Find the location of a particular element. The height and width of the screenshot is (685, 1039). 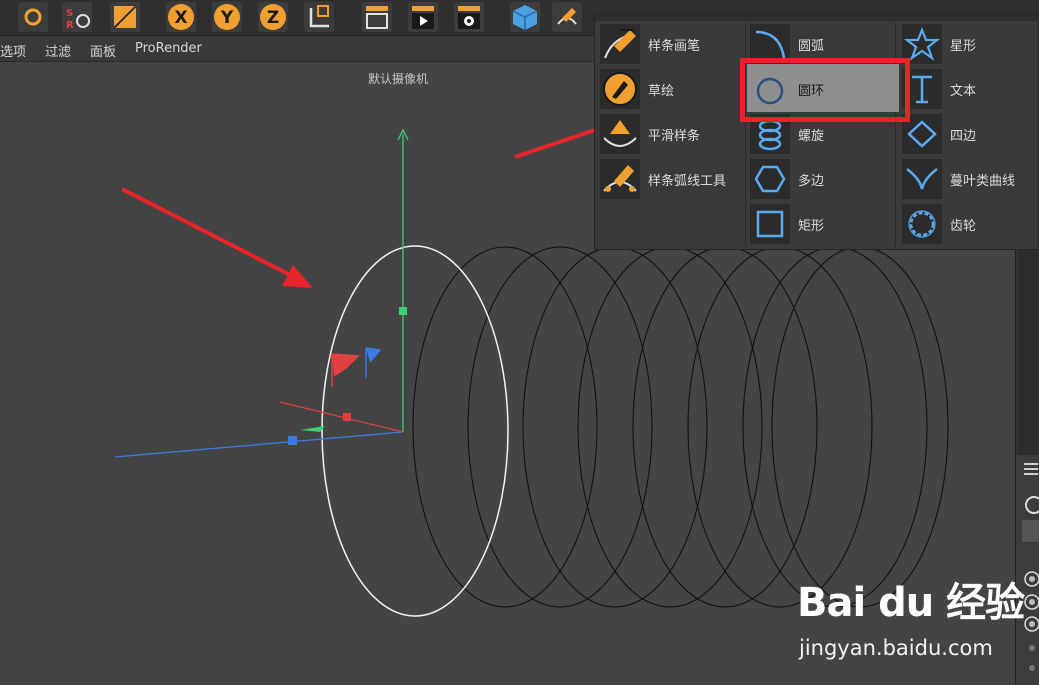

y-axis-icon: Y is located at coordinates (227, 17).